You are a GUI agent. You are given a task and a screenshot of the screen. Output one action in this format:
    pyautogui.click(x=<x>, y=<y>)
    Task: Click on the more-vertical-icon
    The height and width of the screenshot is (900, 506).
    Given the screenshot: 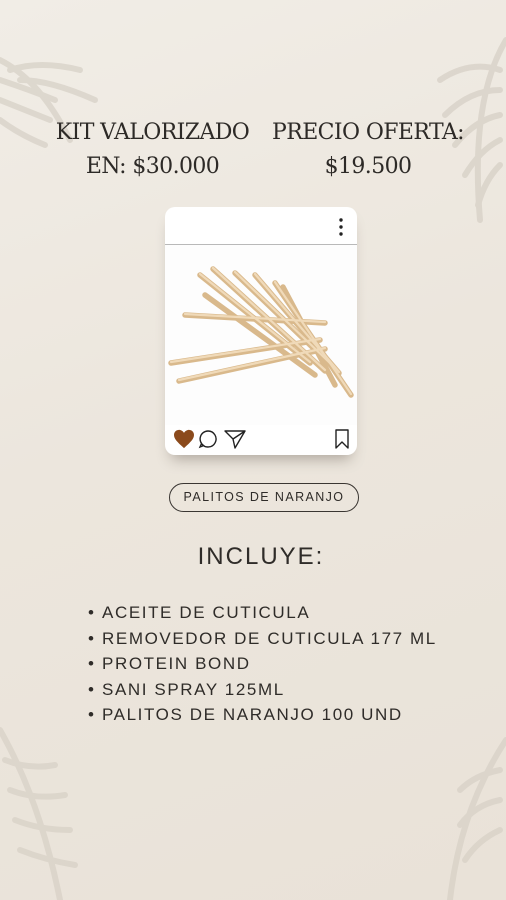 What is the action you would take?
    pyautogui.click(x=341, y=227)
    